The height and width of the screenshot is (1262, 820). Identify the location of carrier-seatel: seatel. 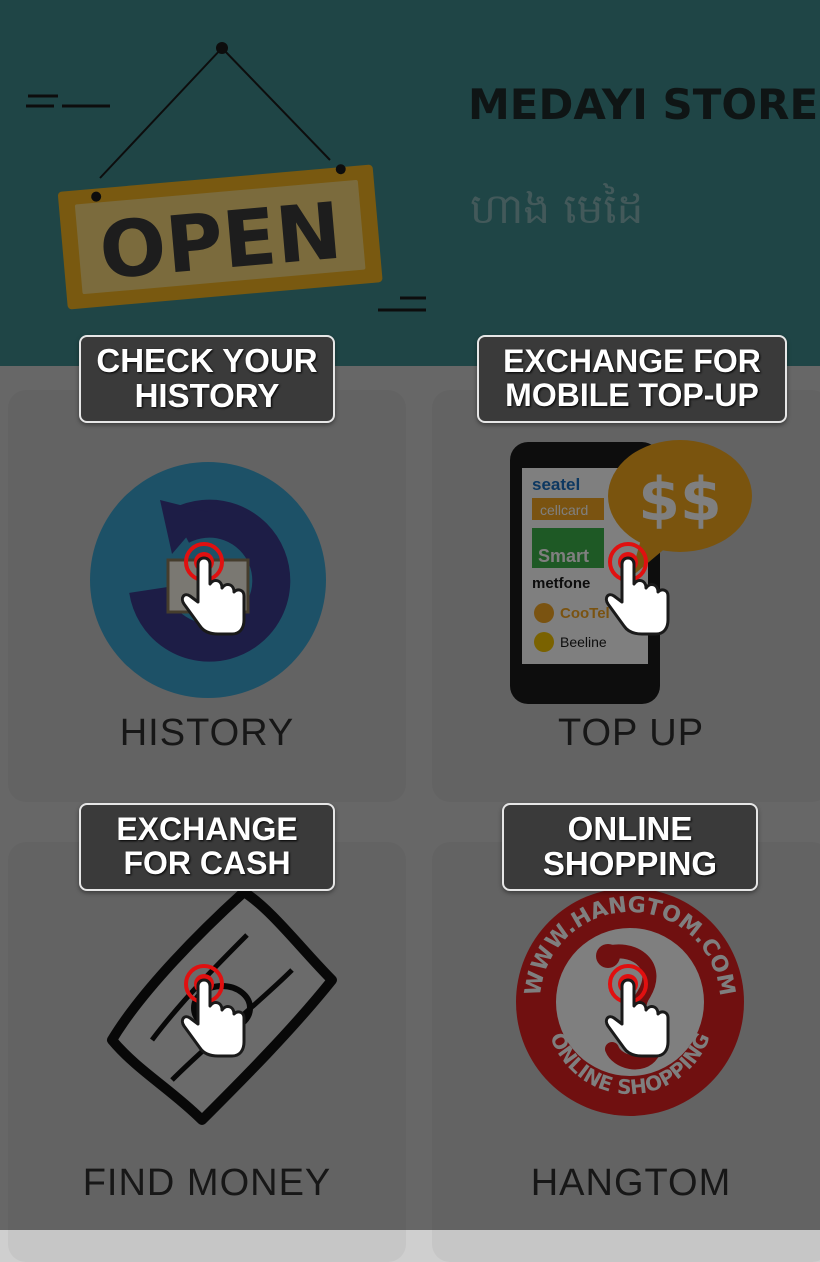
(556, 484).